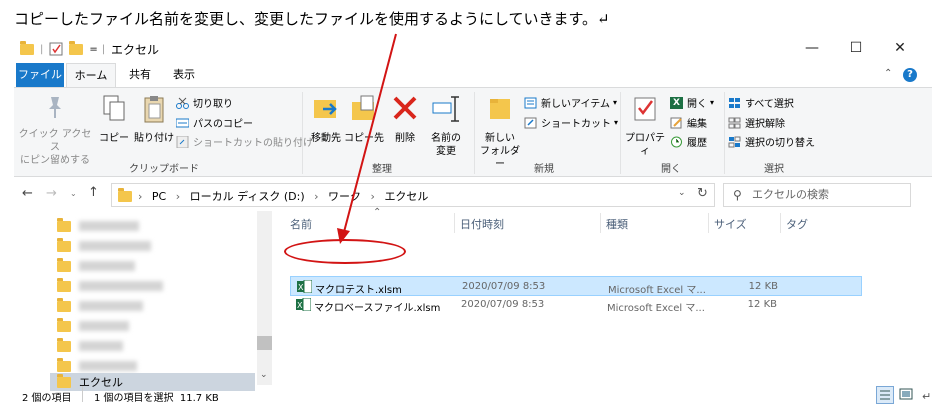 The height and width of the screenshot is (407, 950). Describe the element at coordinates (367, 138) in the screenshot. I see `annotation-arrow-icon` at that location.